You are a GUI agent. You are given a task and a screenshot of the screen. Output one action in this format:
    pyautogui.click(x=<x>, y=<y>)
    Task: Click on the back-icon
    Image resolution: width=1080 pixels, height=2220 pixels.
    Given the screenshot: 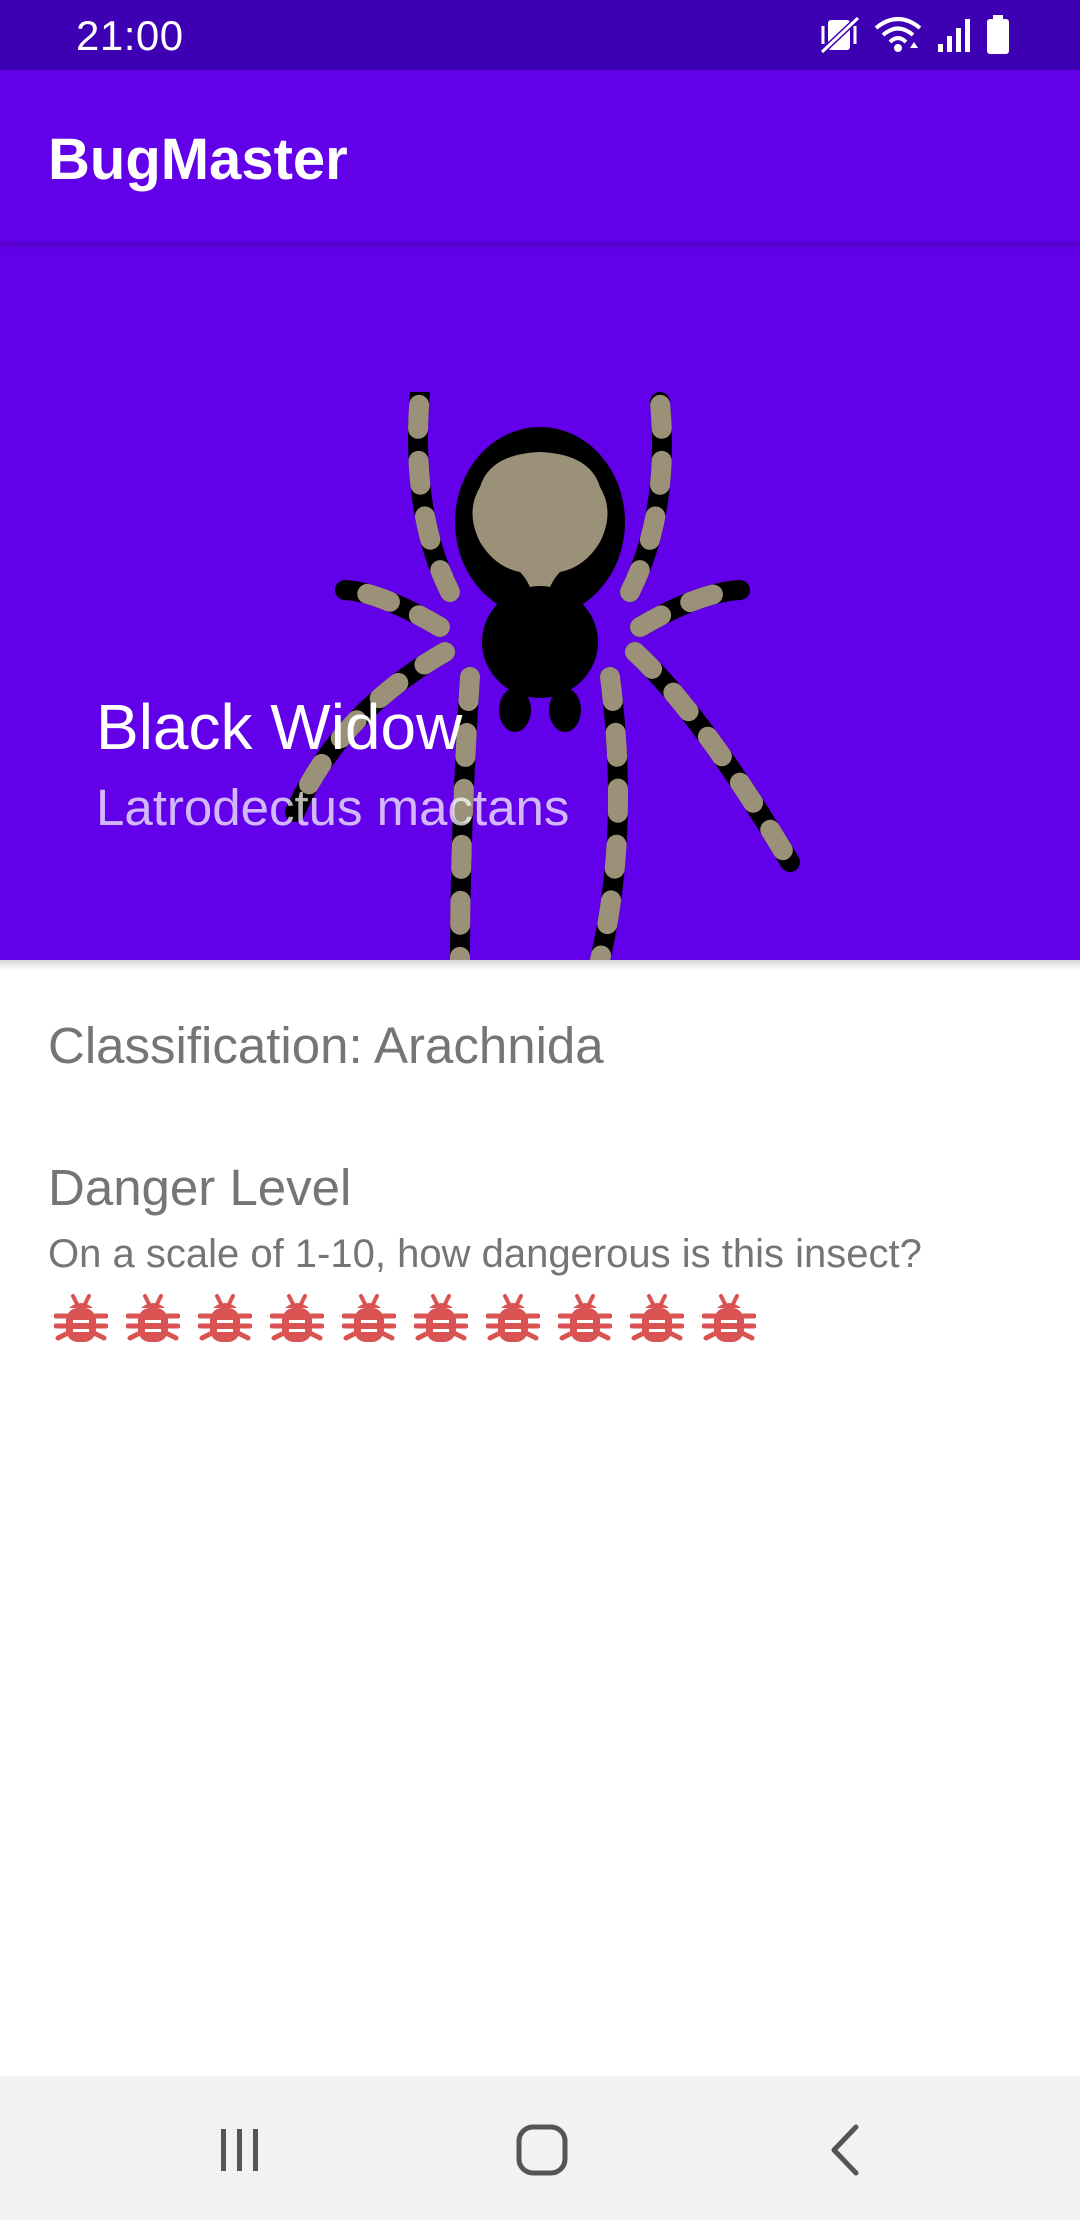 What is the action you would take?
    pyautogui.click(x=845, y=2150)
    